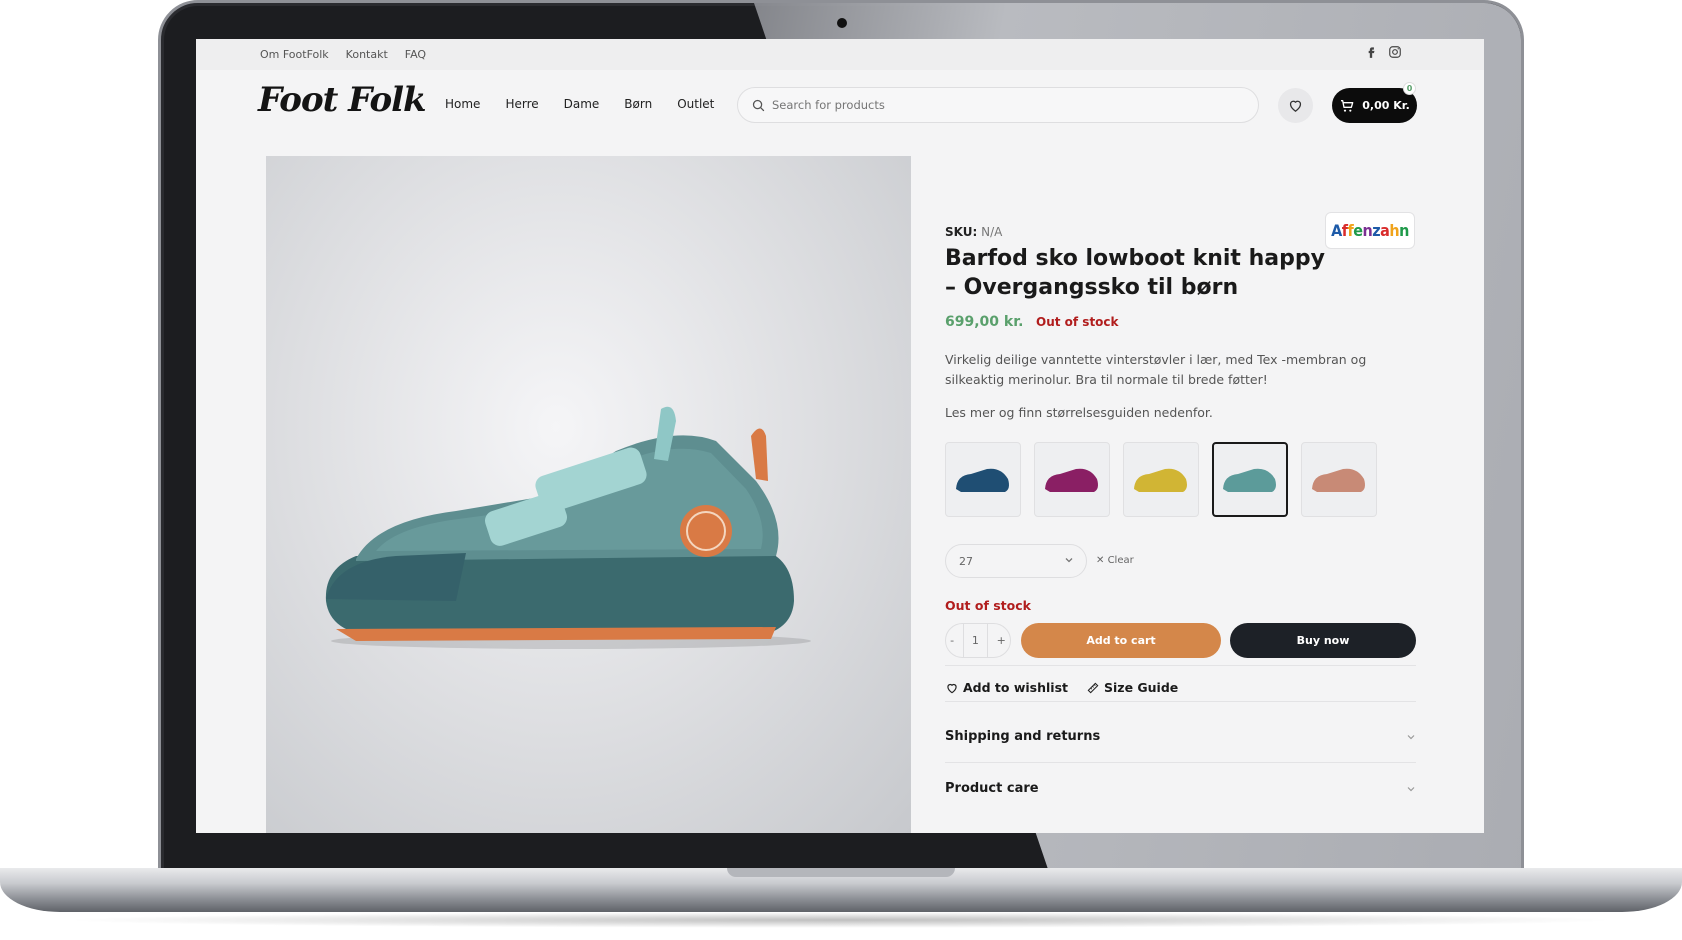 Image resolution: width=1682 pixels, height=940 pixels. I want to click on brand-logo: Affenzahn, so click(1370, 230).